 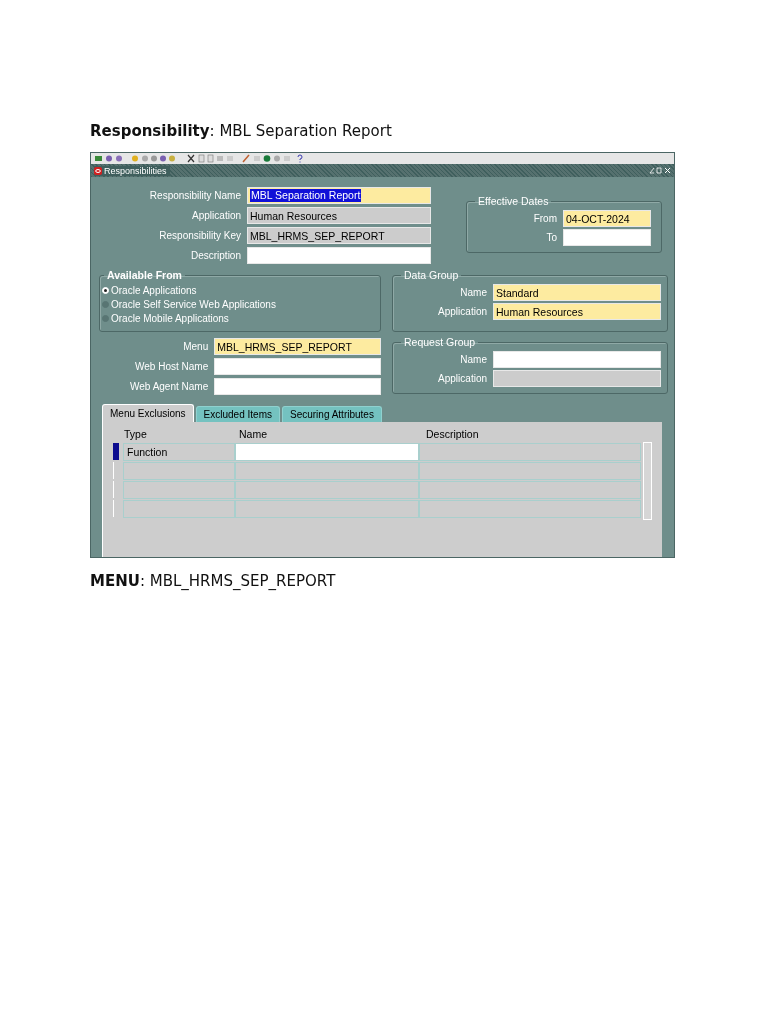 What do you see at coordinates (241, 131) in the screenshot?
I see `heading-text: Responsibility: MBL Separation Report` at bounding box center [241, 131].